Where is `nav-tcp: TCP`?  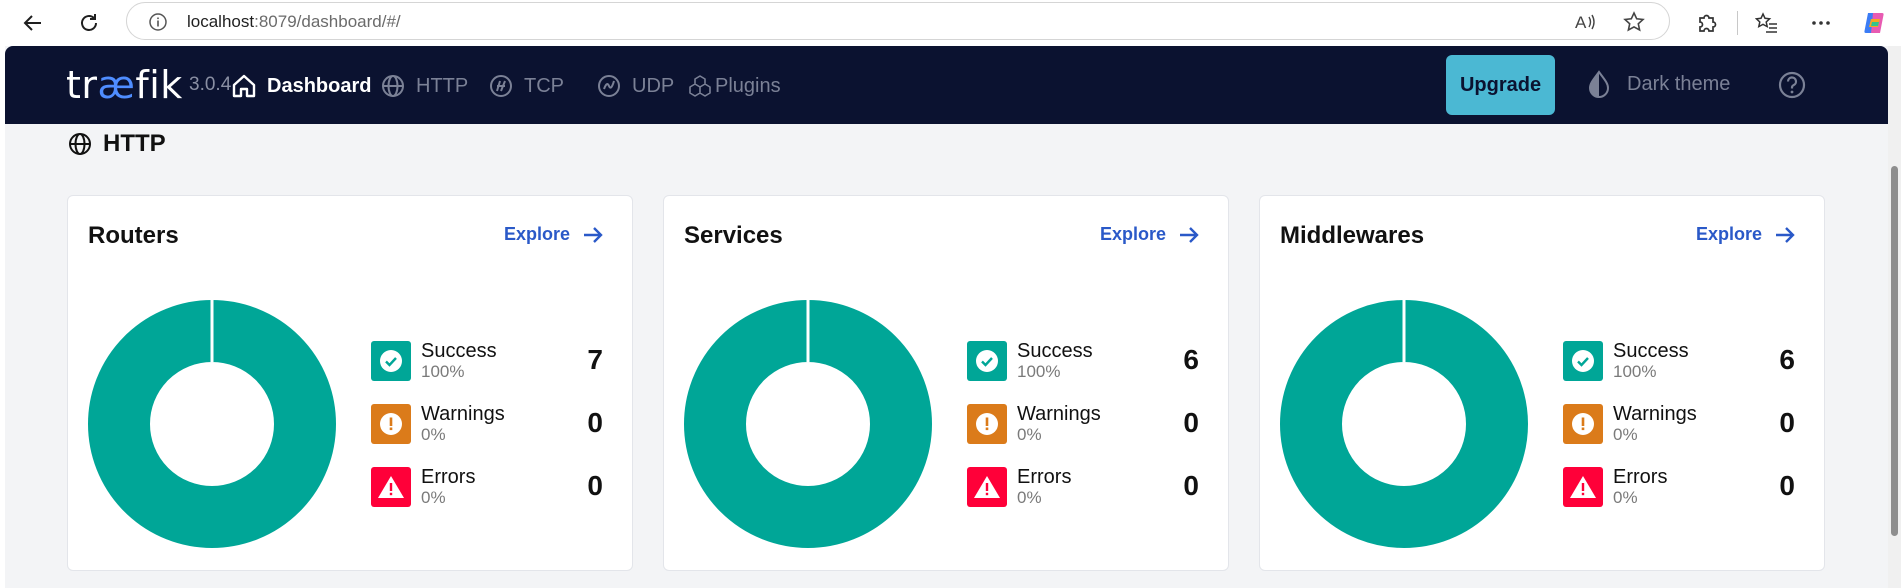 nav-tcp: TCP is located at coordinates (526, 86).